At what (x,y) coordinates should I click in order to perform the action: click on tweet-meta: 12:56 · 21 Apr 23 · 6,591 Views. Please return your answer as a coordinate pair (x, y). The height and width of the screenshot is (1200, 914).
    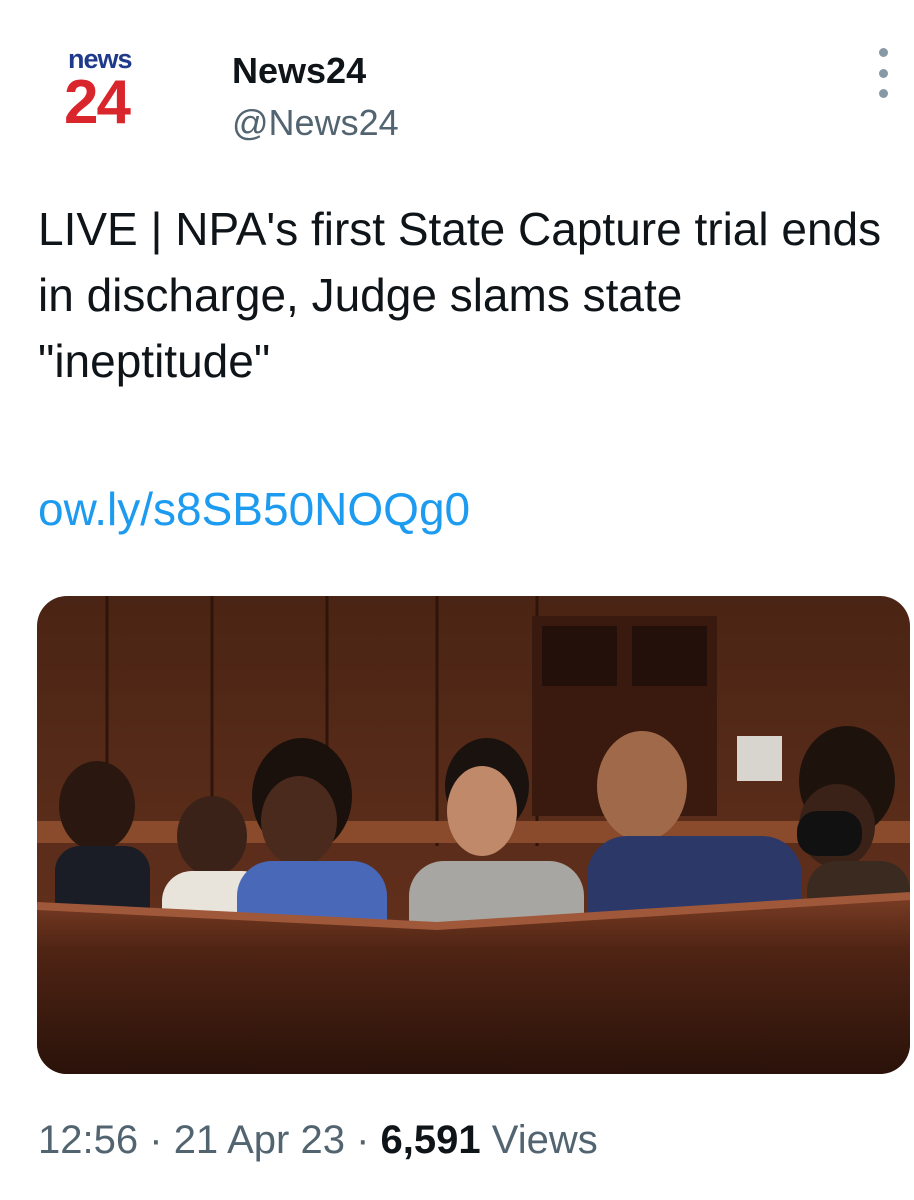
    Looking at the image, I should click on (318, 1140).